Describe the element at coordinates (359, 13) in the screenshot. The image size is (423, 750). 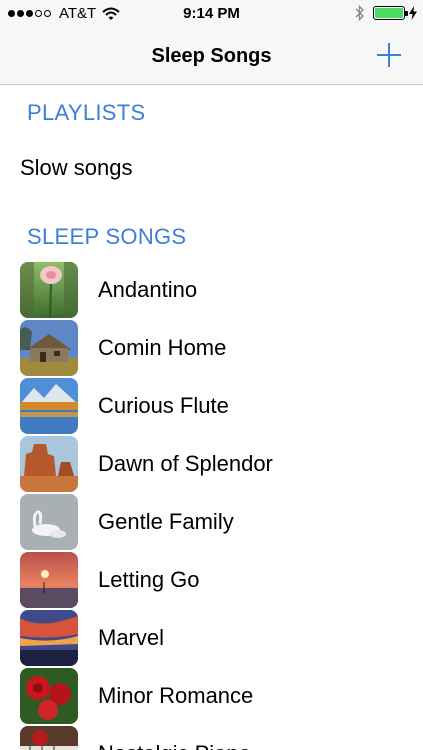
I see `bluetooth-icon` at that location.